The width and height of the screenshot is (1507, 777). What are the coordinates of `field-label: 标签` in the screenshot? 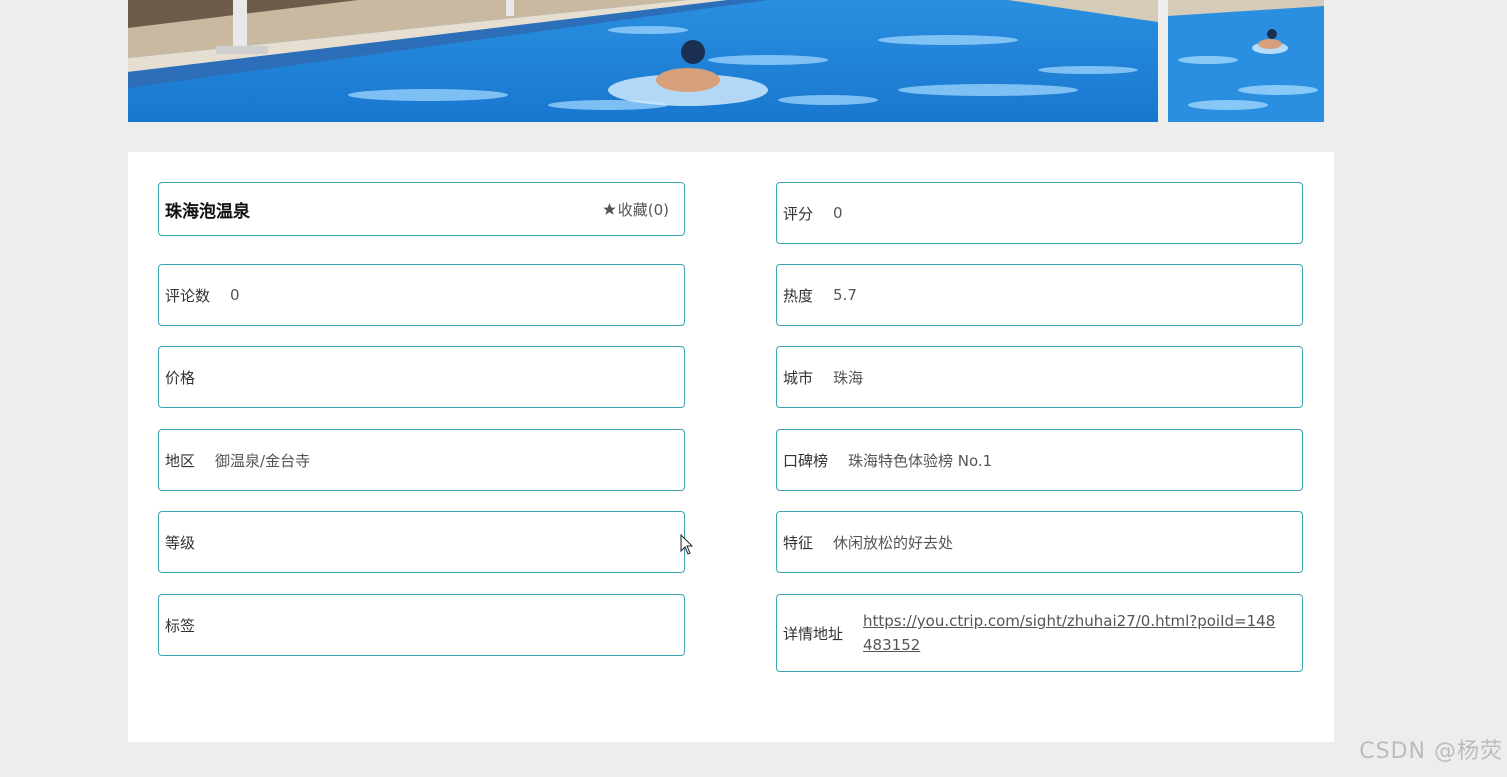 It's located at (180, 625).